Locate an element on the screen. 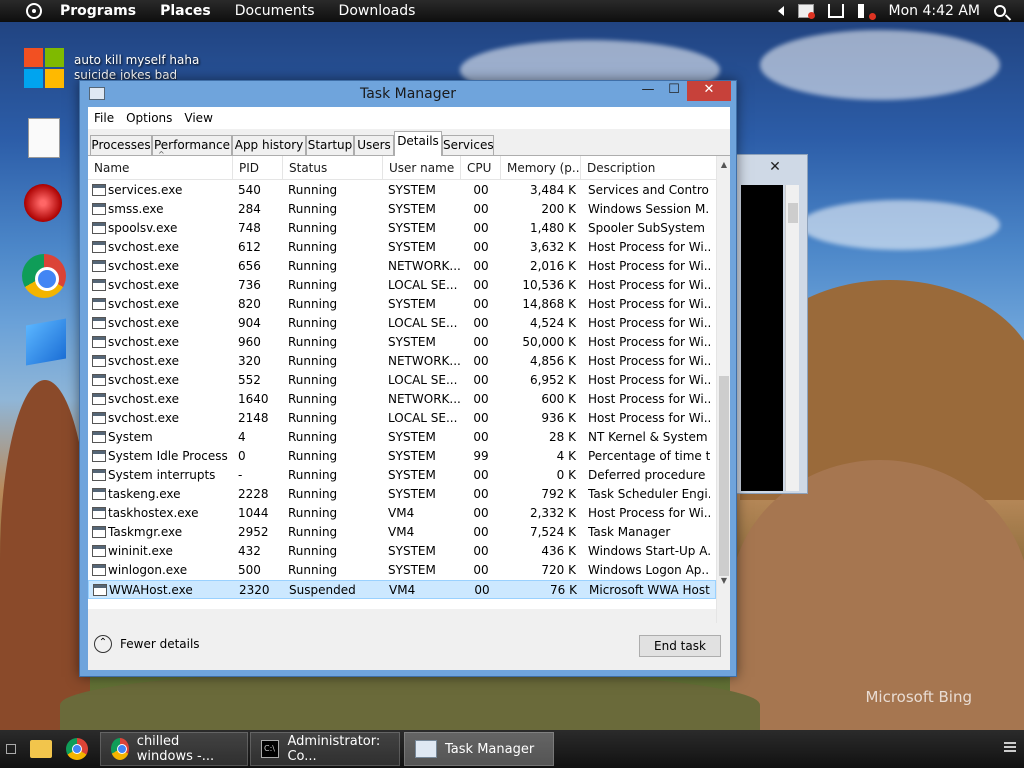  maximize-button: ☐ is located at coordinates (674, 91).